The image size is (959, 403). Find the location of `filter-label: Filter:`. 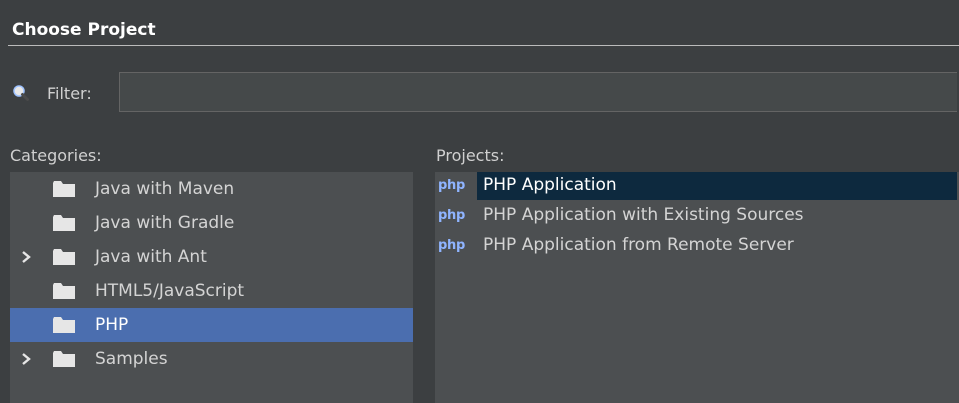

filter-label: Filter: is located at coordinates (69, 93).